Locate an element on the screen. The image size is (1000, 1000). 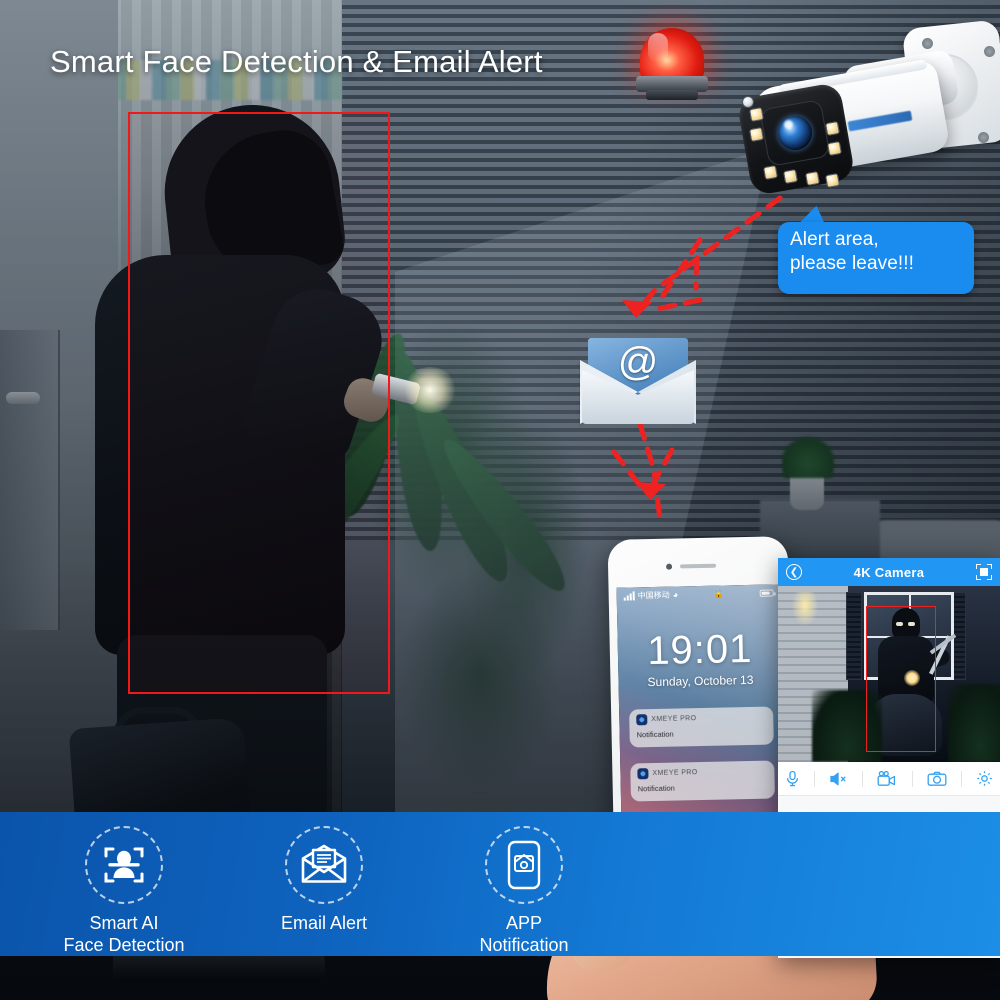
feature-label-line2: Face Detection is located at coordinates (124, 945).